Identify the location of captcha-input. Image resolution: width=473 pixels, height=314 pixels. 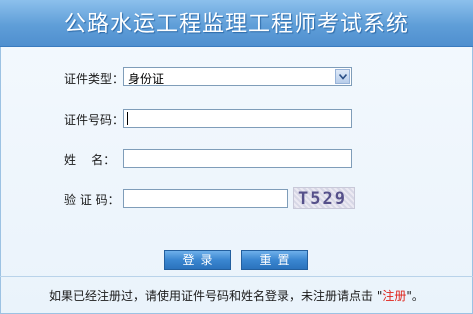
(205, 198).